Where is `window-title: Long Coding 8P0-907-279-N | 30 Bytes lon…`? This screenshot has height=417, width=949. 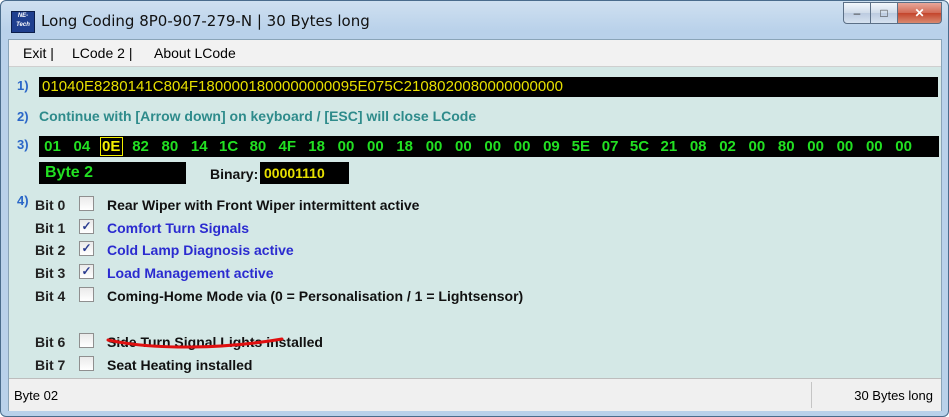 window-title: Long Coding 8P0-907-279-N | 30 Bytes lon… is located at coordinates (205, 21).